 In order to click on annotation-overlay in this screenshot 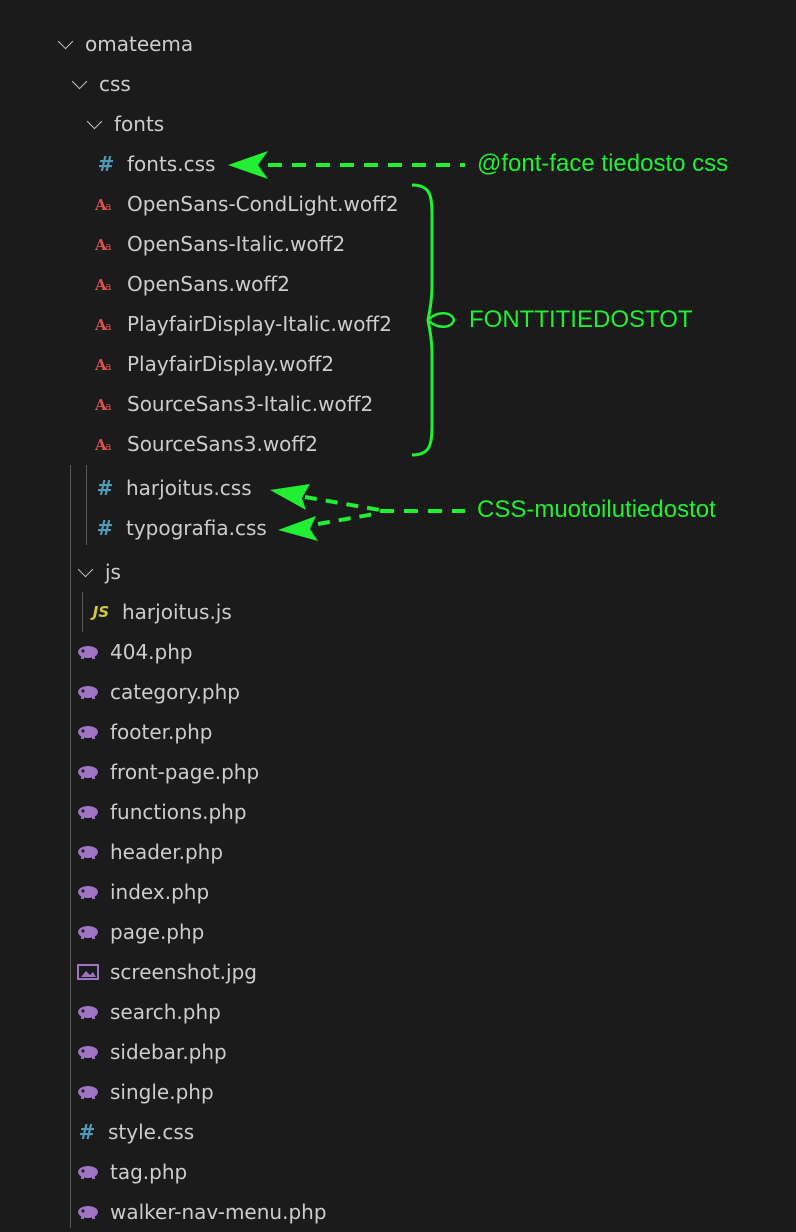, I will do `click(346, 346)`.